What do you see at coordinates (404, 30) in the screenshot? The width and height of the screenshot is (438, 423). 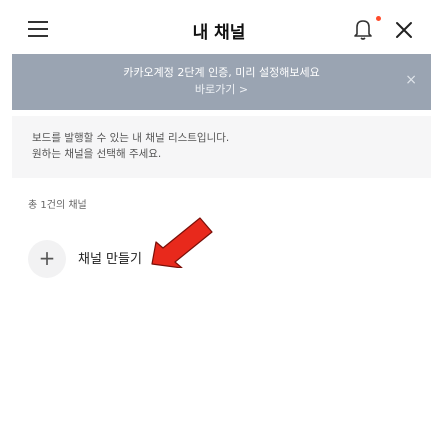 I see `close-icon` at bounding box center [404, 30].